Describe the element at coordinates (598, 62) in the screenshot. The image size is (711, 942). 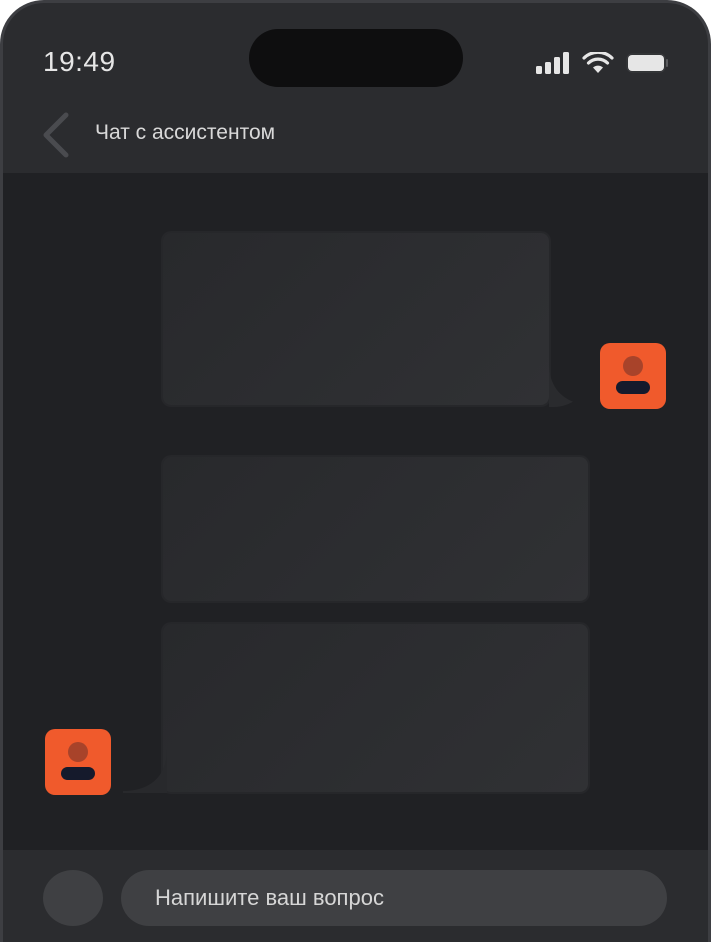
I see `wifi-icon` at that location.